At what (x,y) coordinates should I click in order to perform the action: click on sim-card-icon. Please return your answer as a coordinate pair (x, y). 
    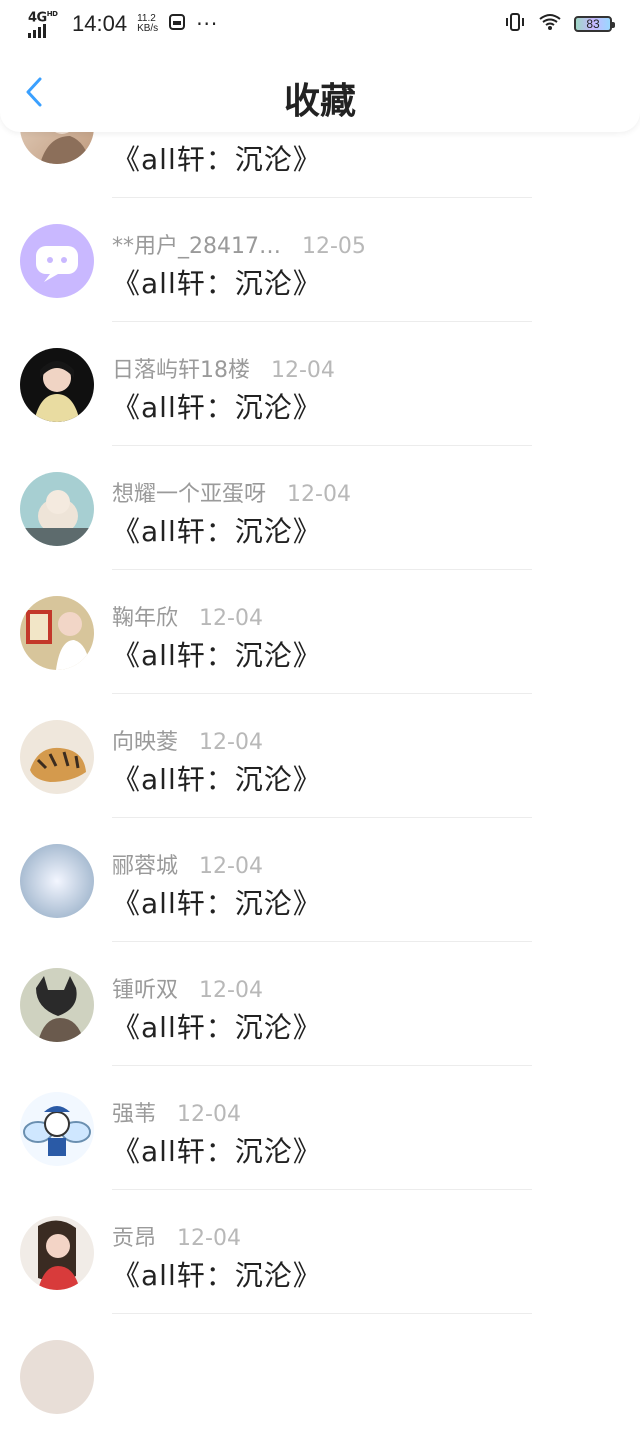
    Looking at the image, I should click on (177, 24).